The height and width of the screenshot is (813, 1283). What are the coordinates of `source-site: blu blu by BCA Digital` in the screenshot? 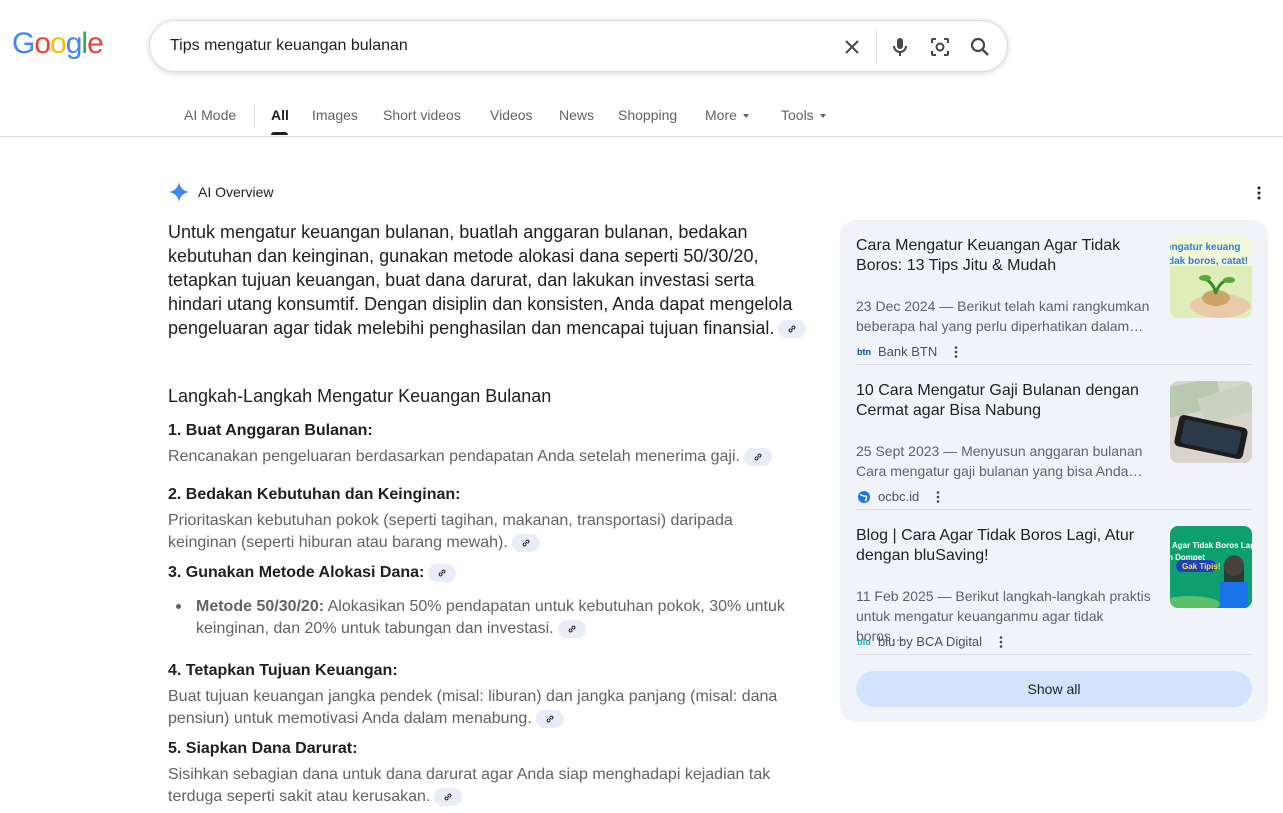 It's located at (932, 641).